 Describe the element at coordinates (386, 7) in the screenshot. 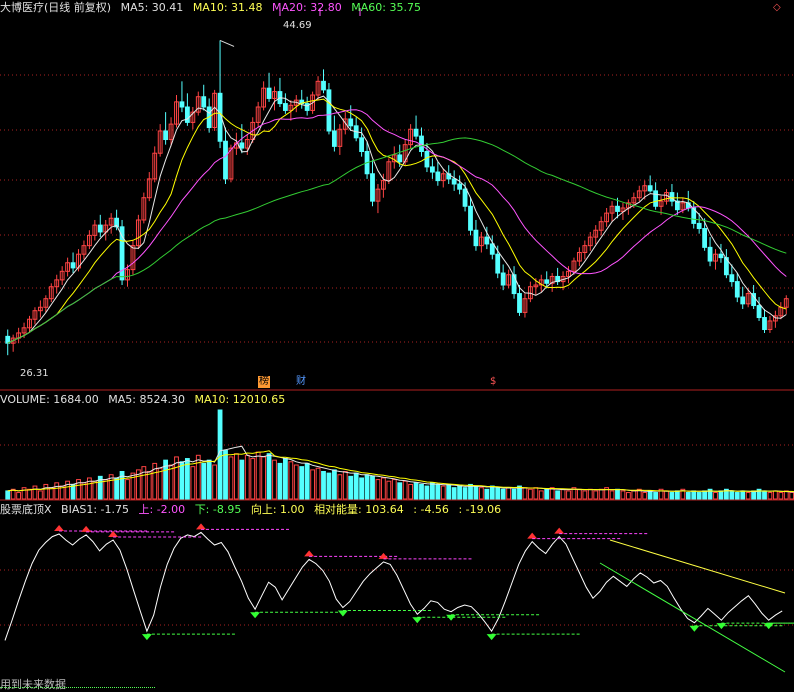

I see `ma60-readout: MA60: 35.75` at that location.